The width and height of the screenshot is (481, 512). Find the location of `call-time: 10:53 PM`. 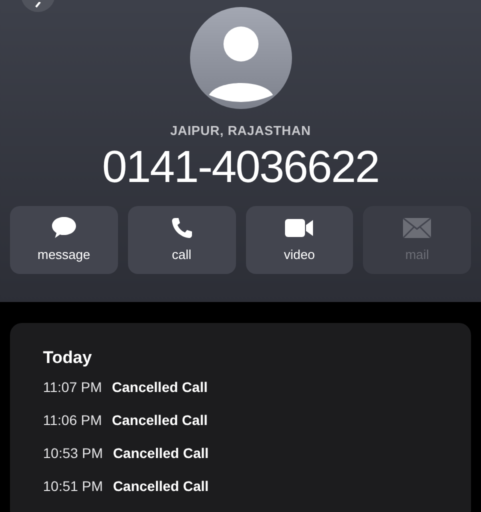

call-time: 10:53 PM is located at coordinates (73, 453).